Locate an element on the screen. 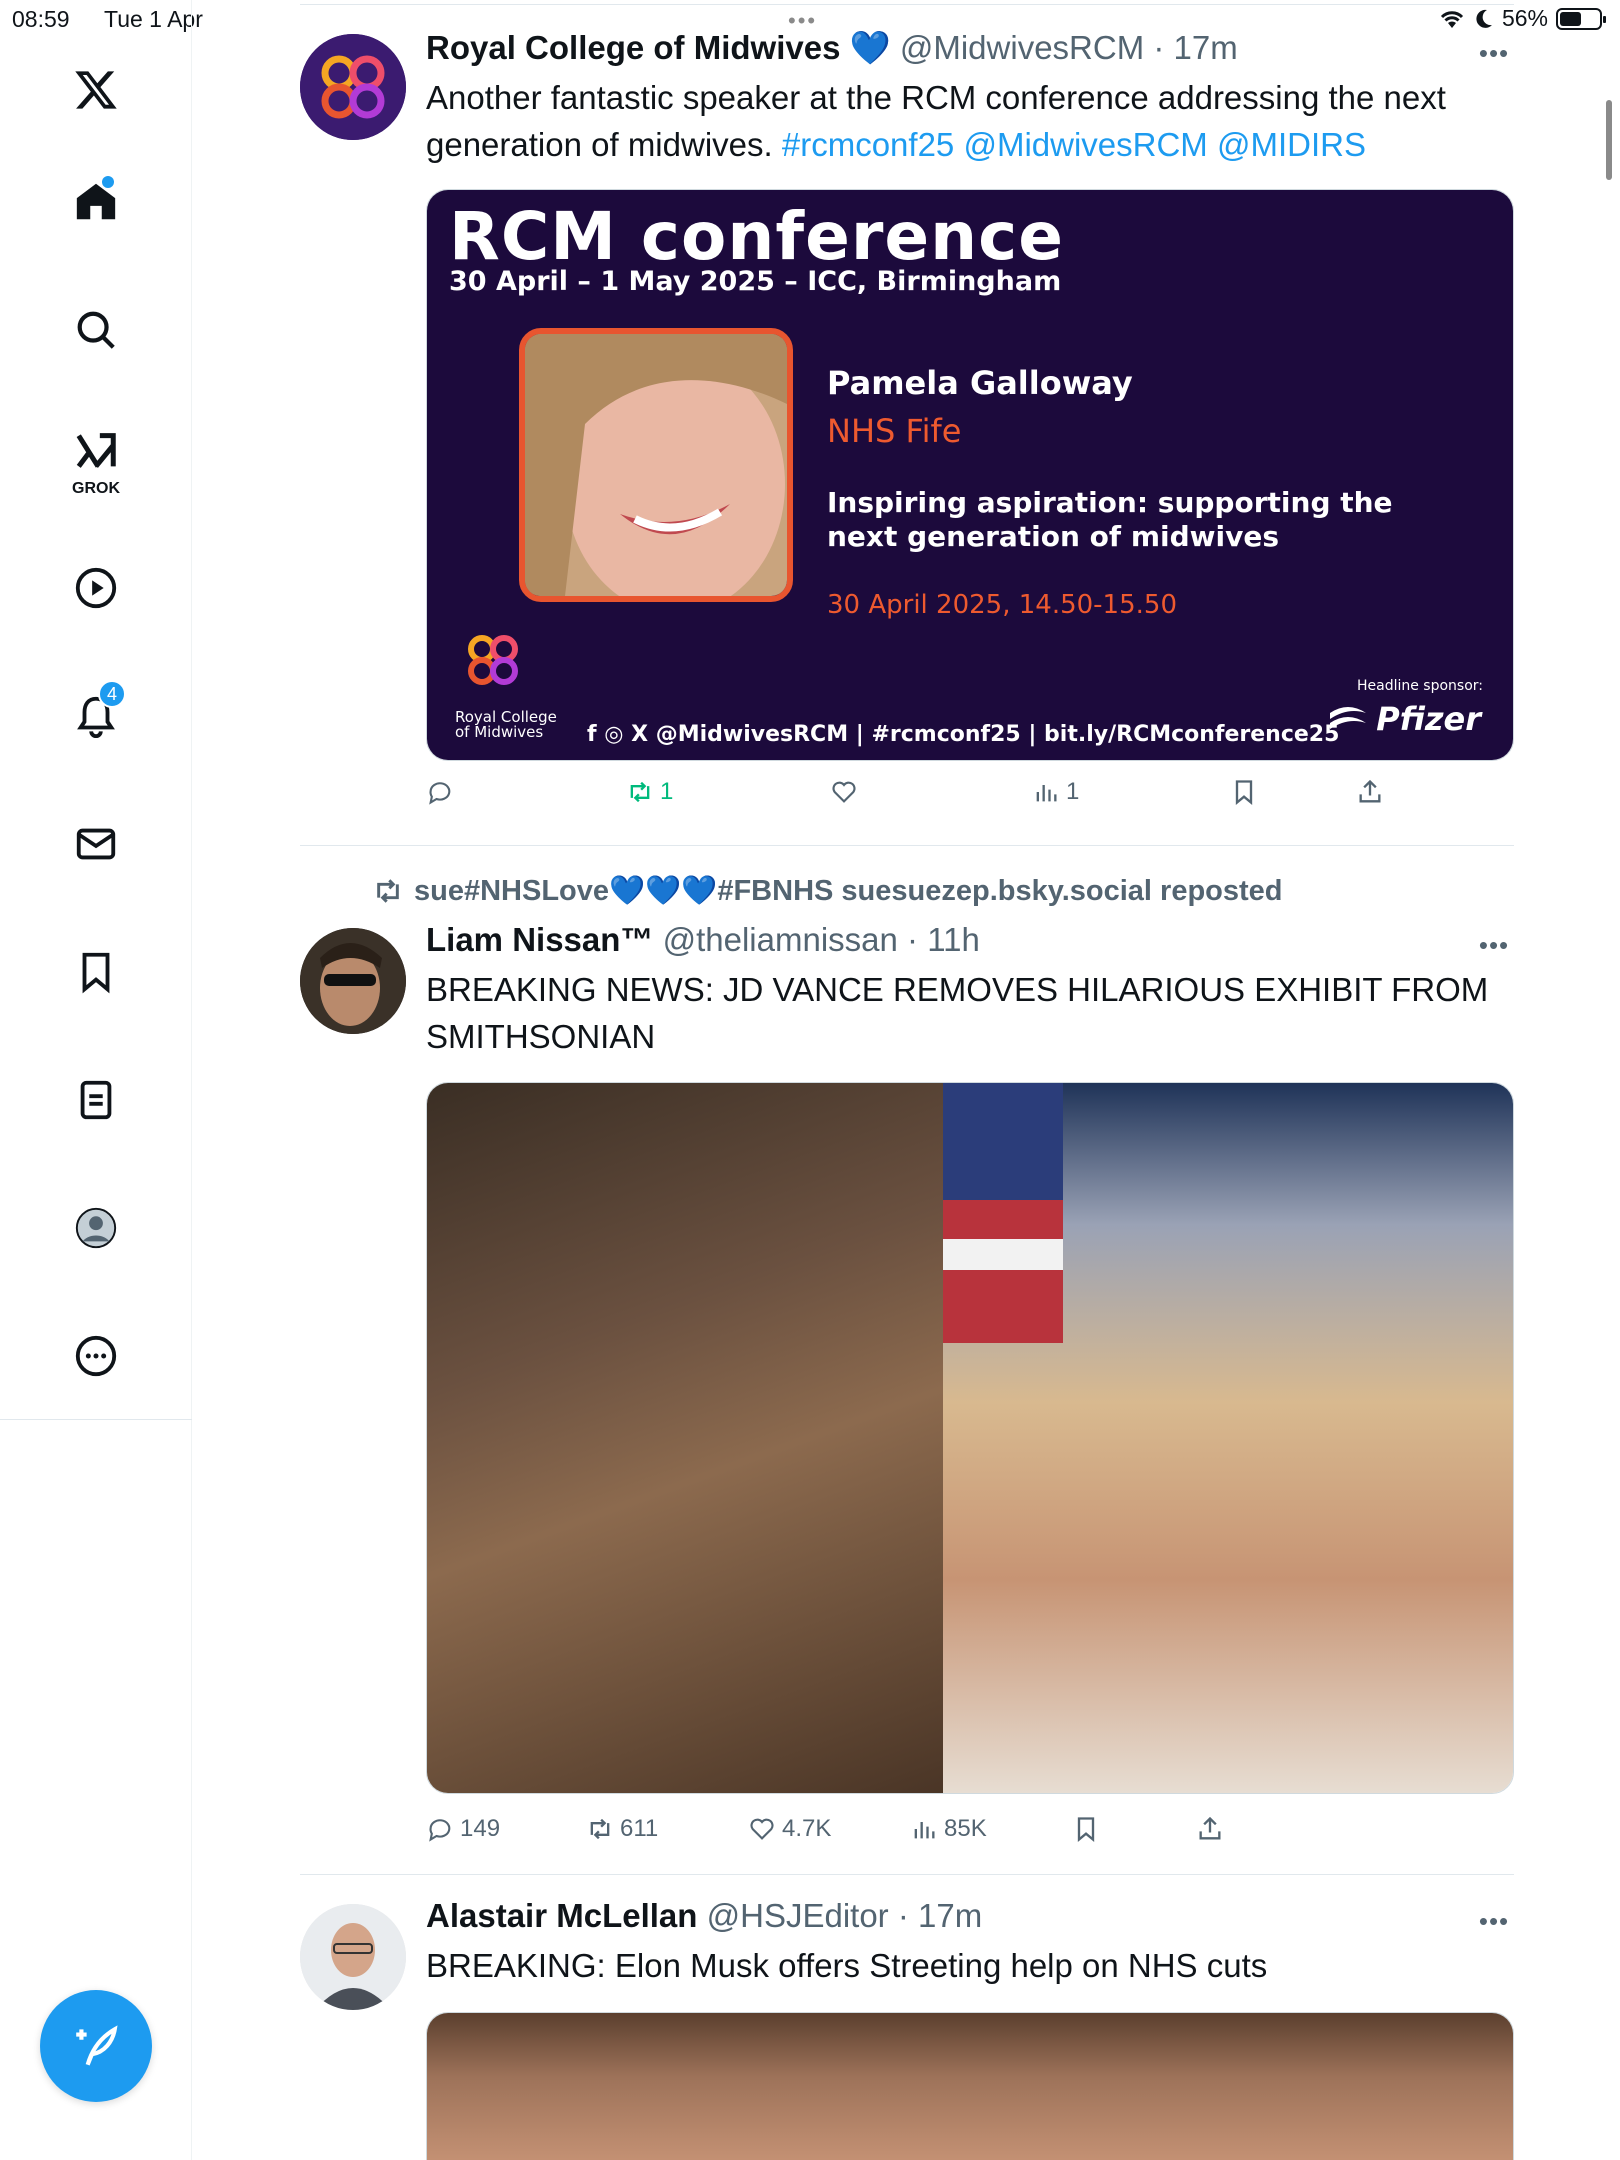 The height and width of the screenshot is (2160, 1620). nav-video is located at coordinates (96, 588).